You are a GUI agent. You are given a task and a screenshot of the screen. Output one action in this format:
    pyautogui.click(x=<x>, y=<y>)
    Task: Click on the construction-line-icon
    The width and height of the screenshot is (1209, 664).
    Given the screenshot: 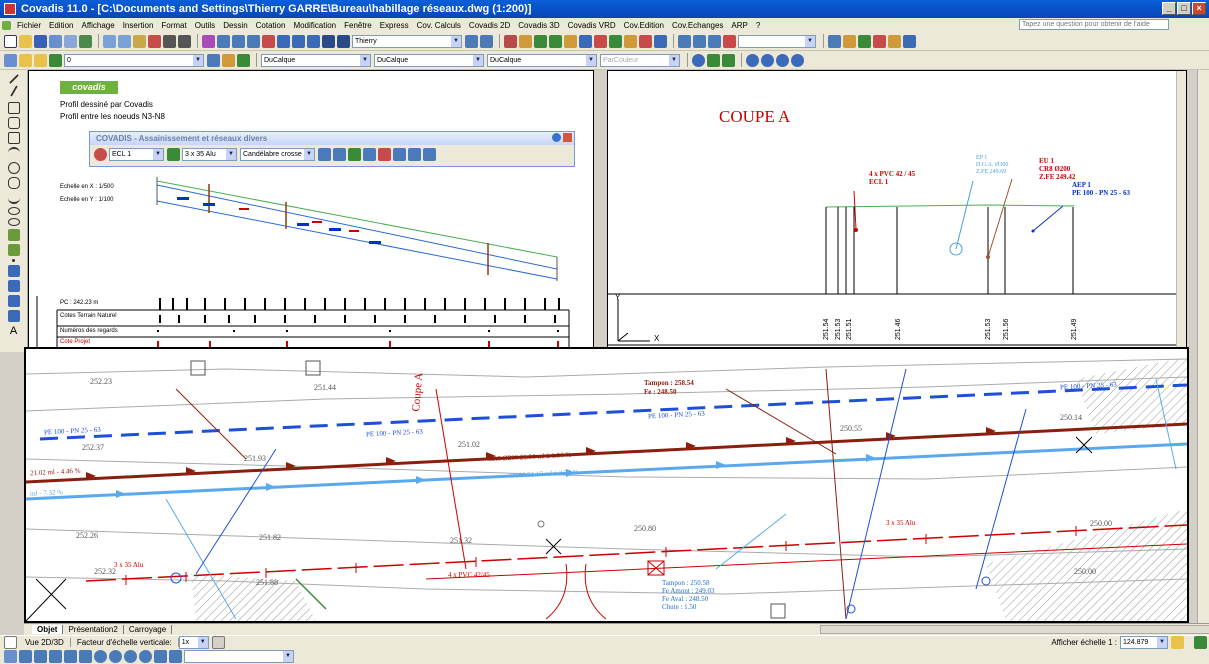 What is the action you would take?
    pyautogui.click(x=13, y=91)
    